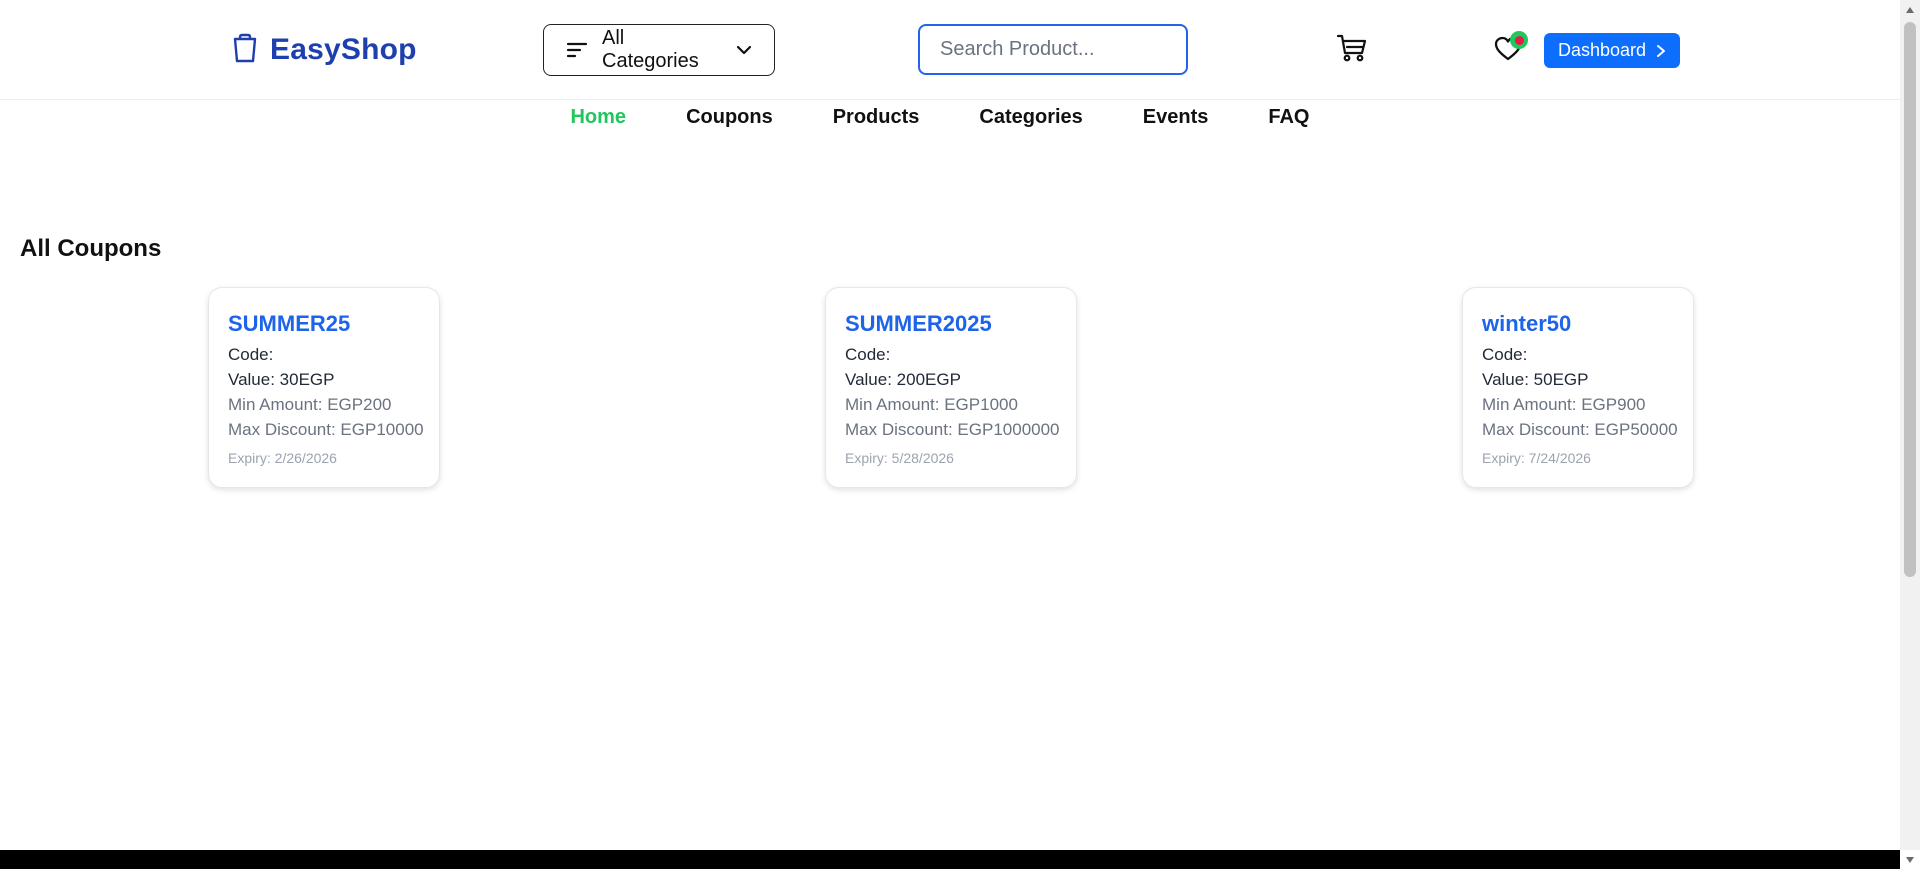  What do you see at coordinates (918, 323) in the screenshot?
I see `coupon-name: SUMMER2025` at bounding box center [918, 323].